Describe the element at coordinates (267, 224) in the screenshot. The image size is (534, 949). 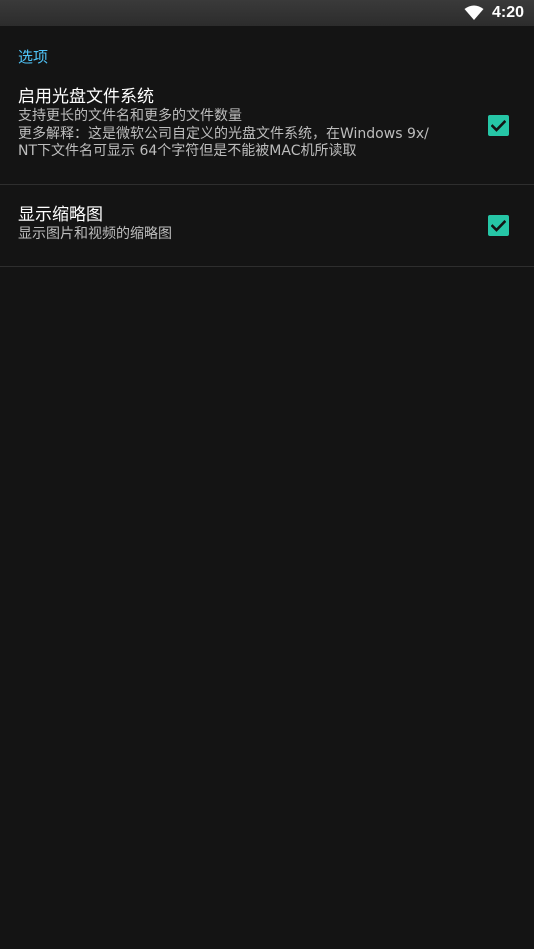
I see `pref-item-thumbnails: 显示缩略图 显示图片和视频的缩略图` at that location.